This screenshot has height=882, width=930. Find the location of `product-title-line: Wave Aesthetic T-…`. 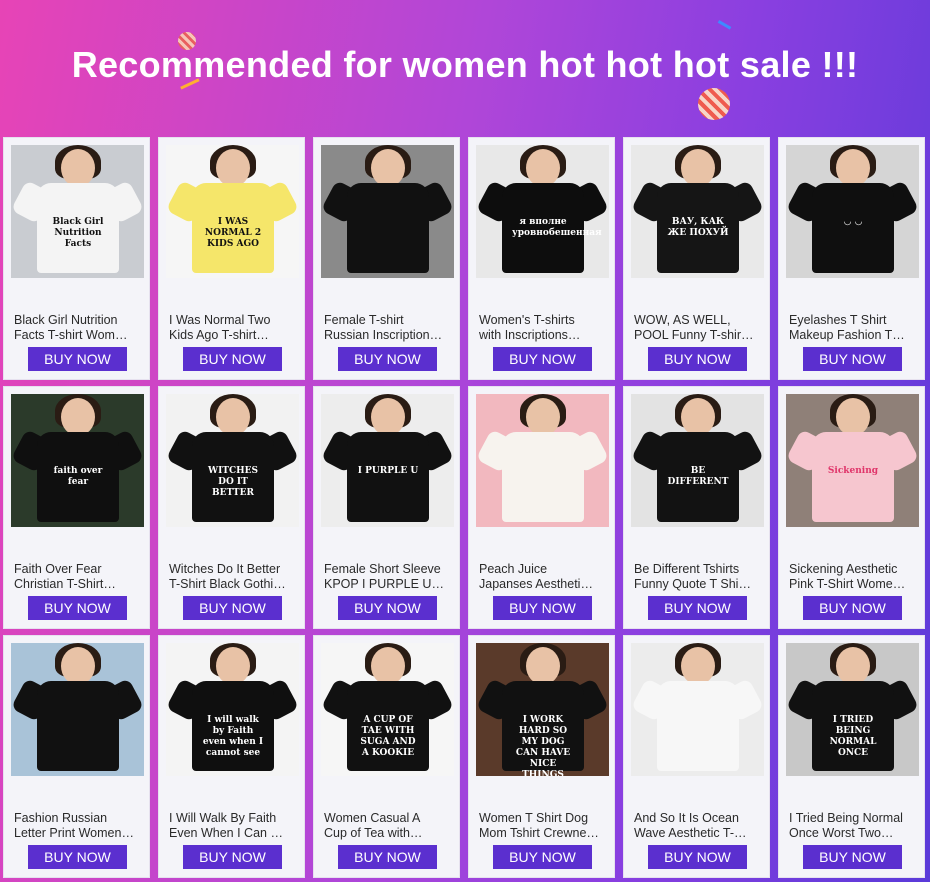

product-title-line: Wave Aesthetic T-… is located at coordinates (698, 833).